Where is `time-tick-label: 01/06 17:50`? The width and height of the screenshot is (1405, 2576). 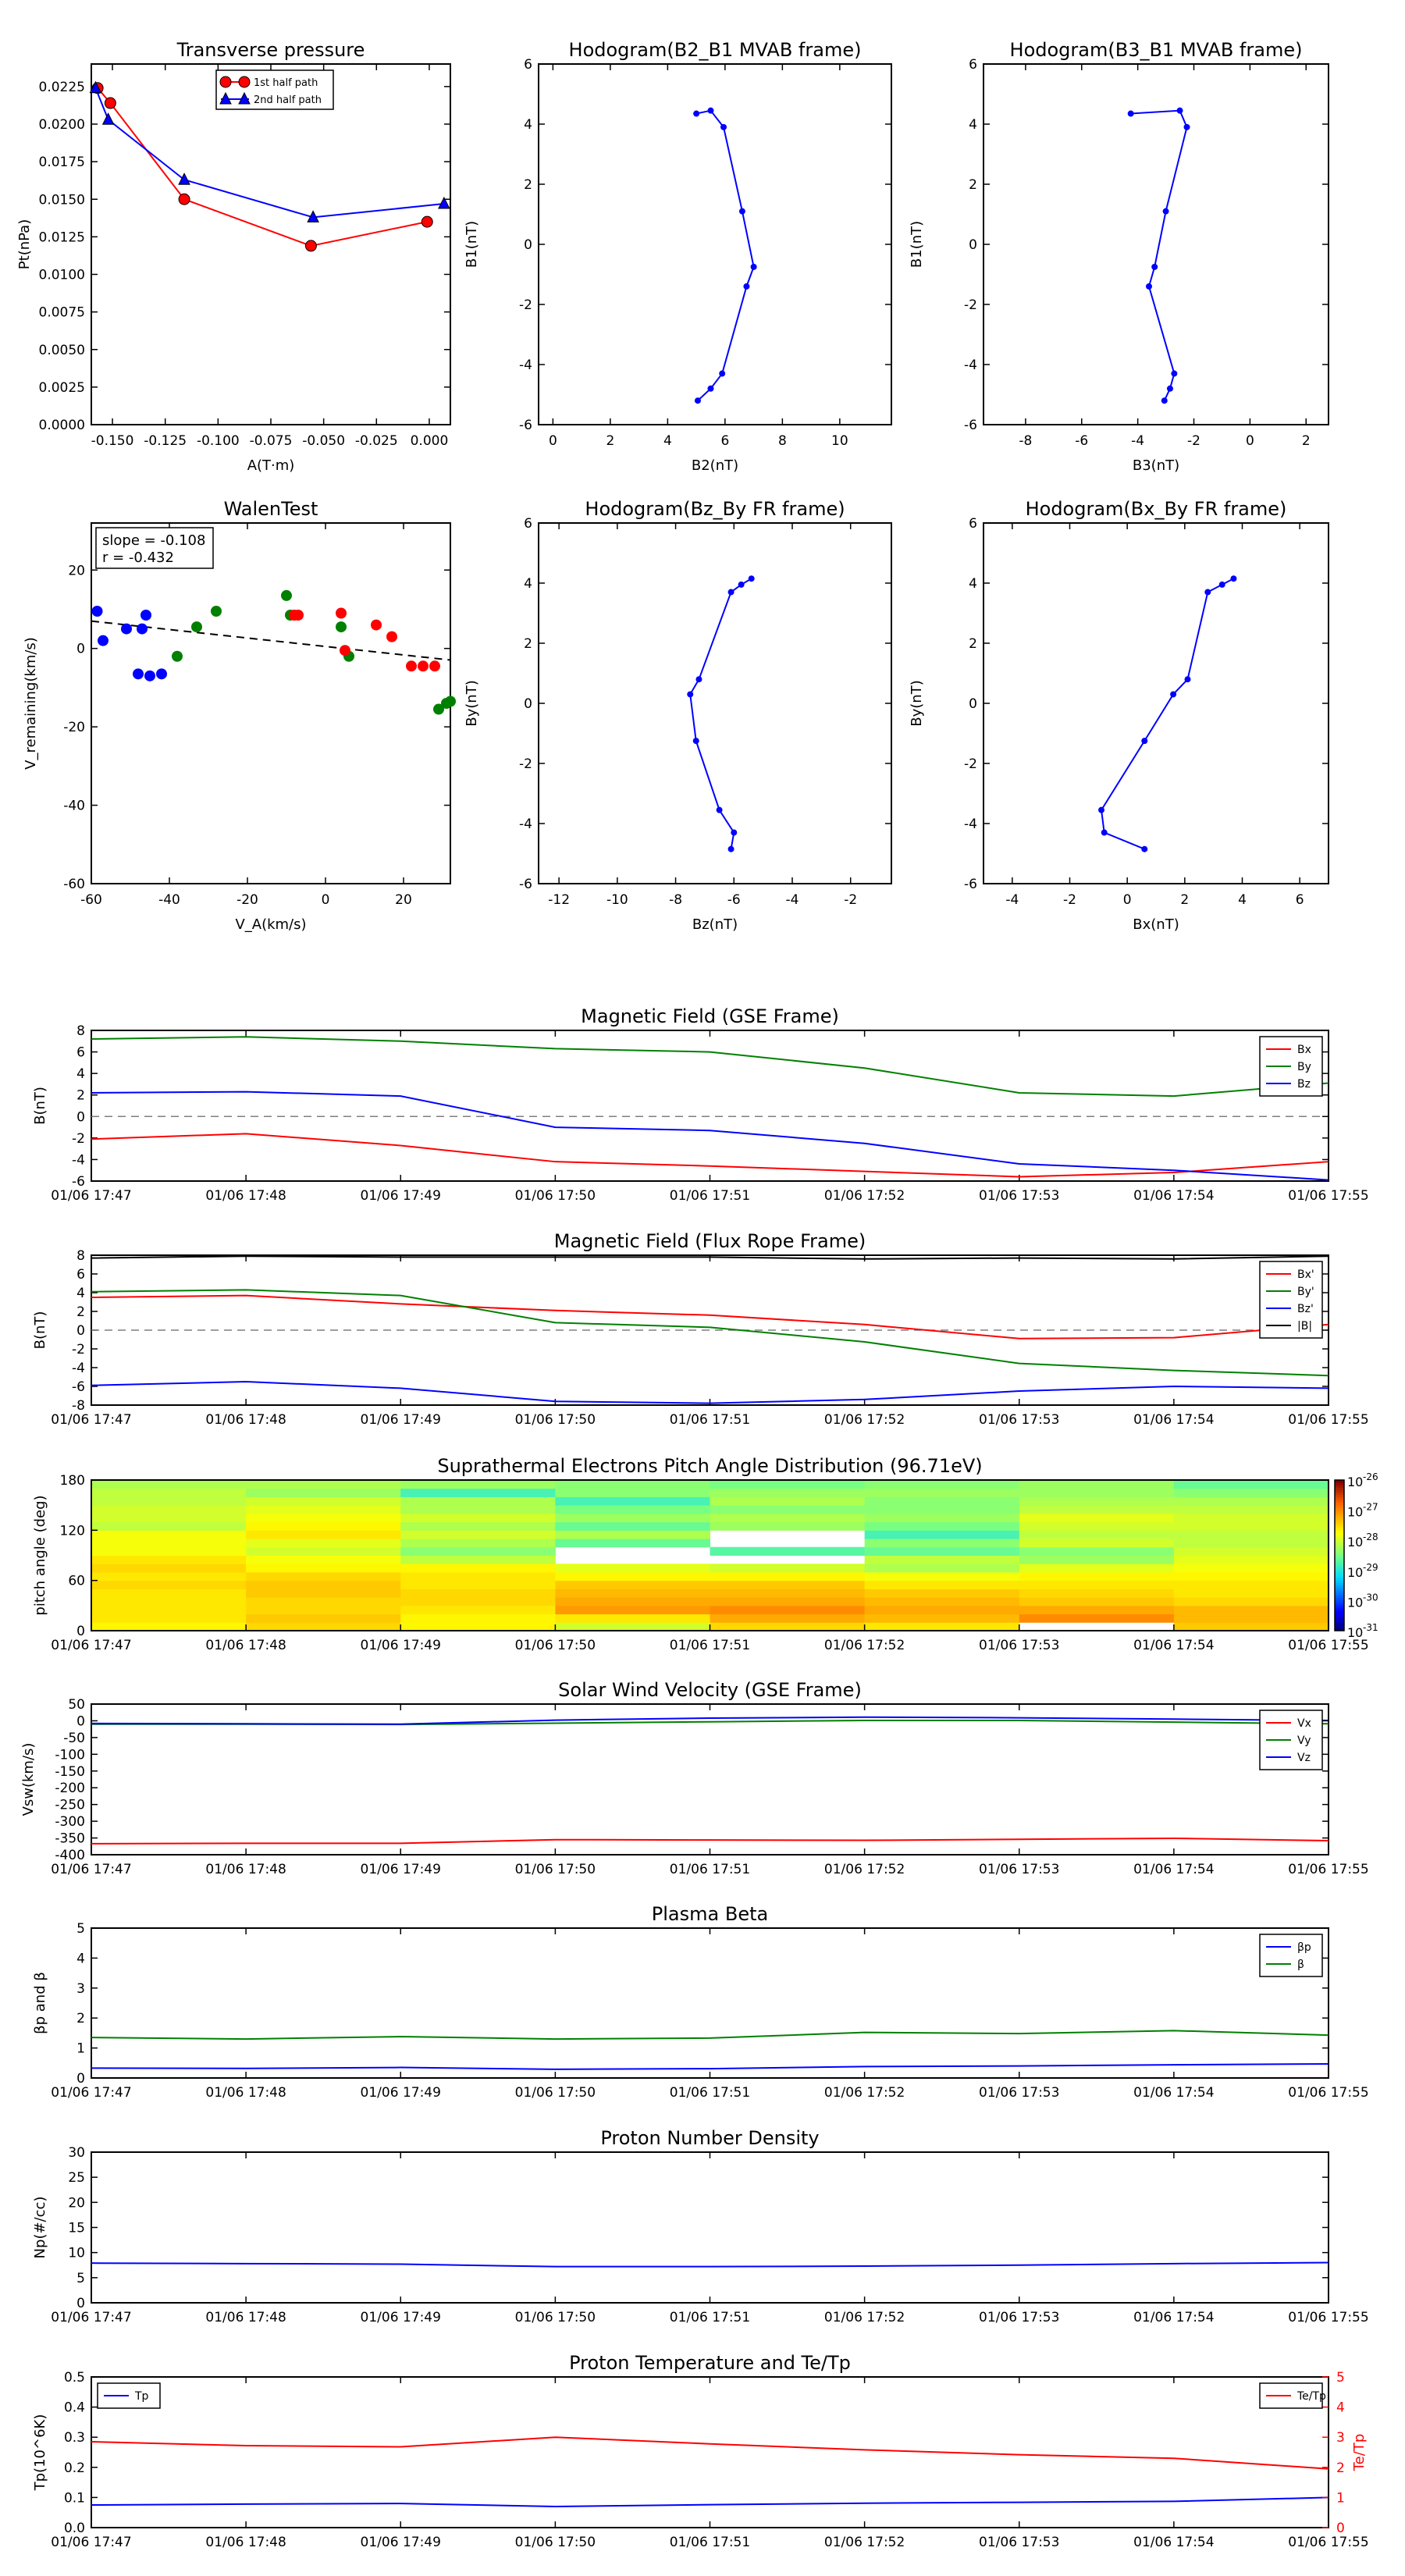 time-tick-label: 01/06 17:50 is located at coordinates (555, 1645).